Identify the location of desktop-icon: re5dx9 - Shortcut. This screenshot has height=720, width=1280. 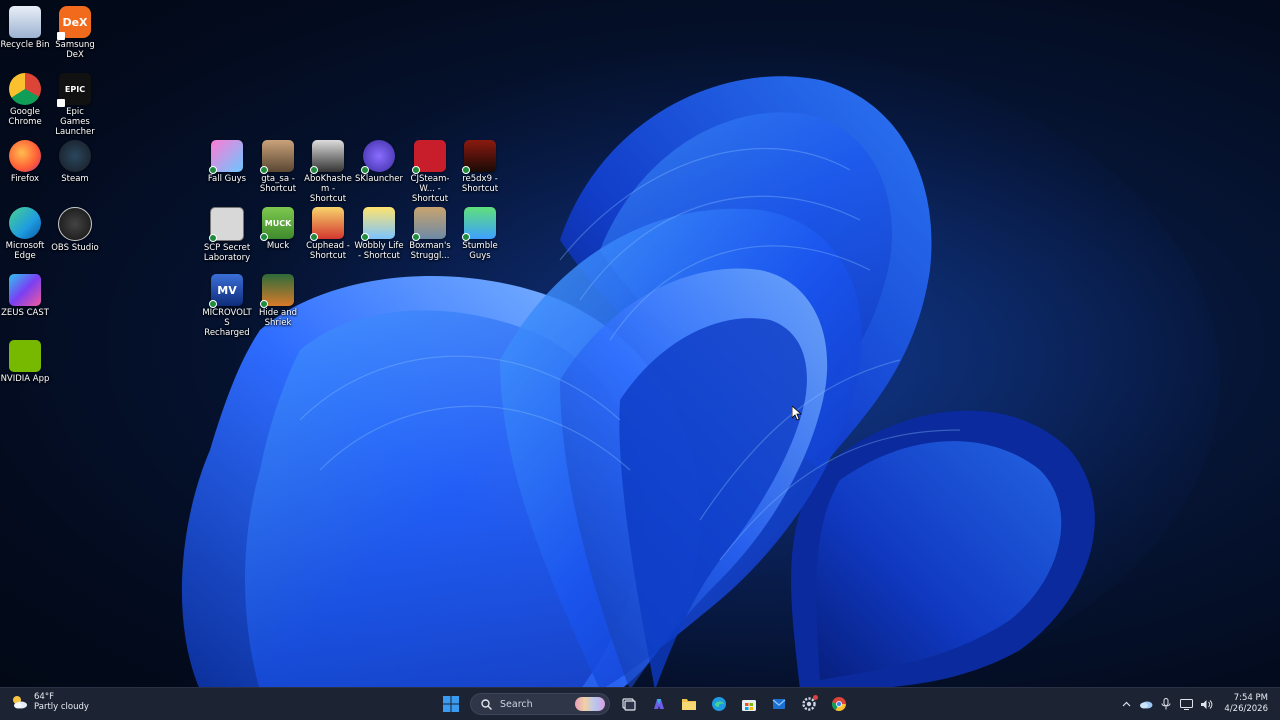
(480, 164).